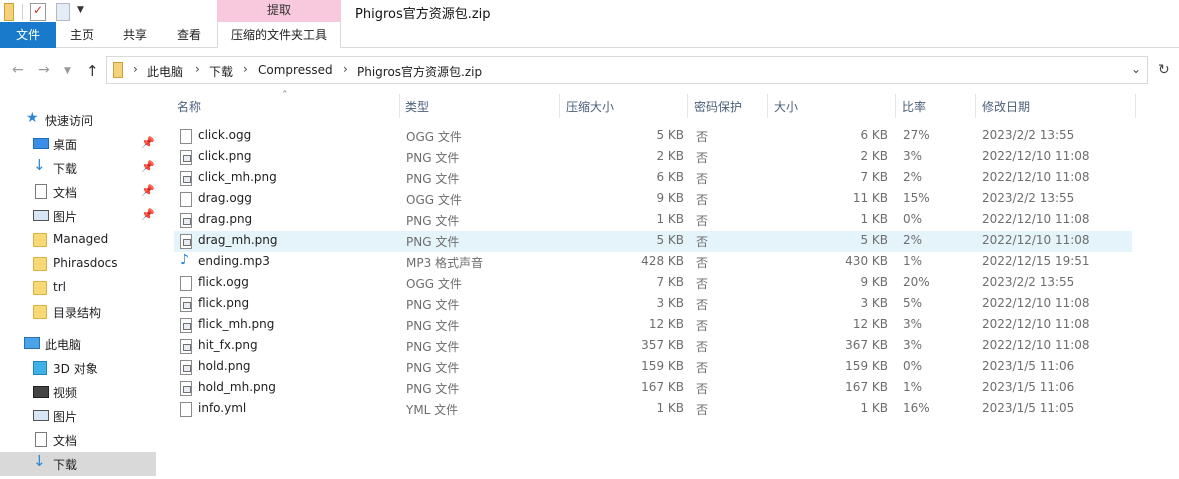 This screenshot has width=1179, height=479. Describe the element at coordinates (670, 303) in the screenshot. I see `file-compressed-size: 3 KB` at that location.